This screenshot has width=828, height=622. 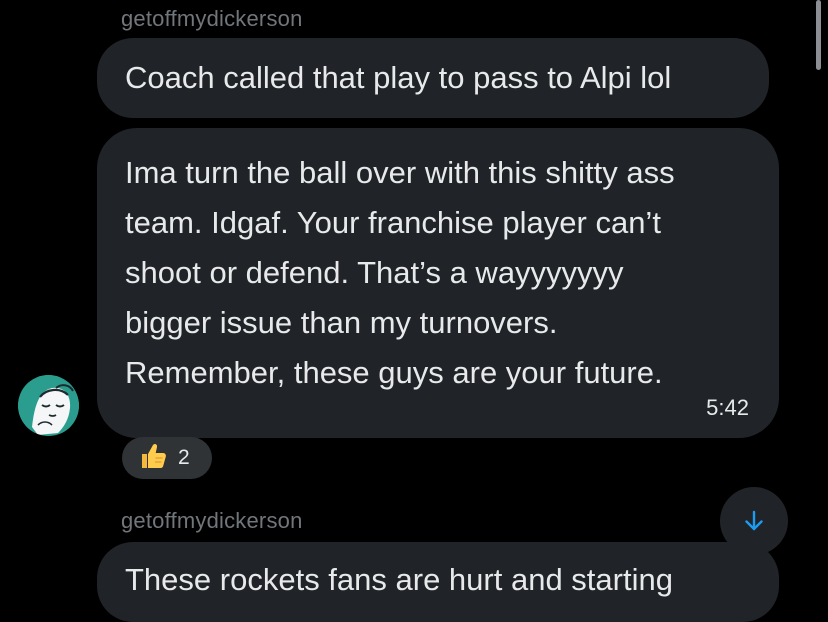 I want to click on avatar, so click(x=48, y=405).